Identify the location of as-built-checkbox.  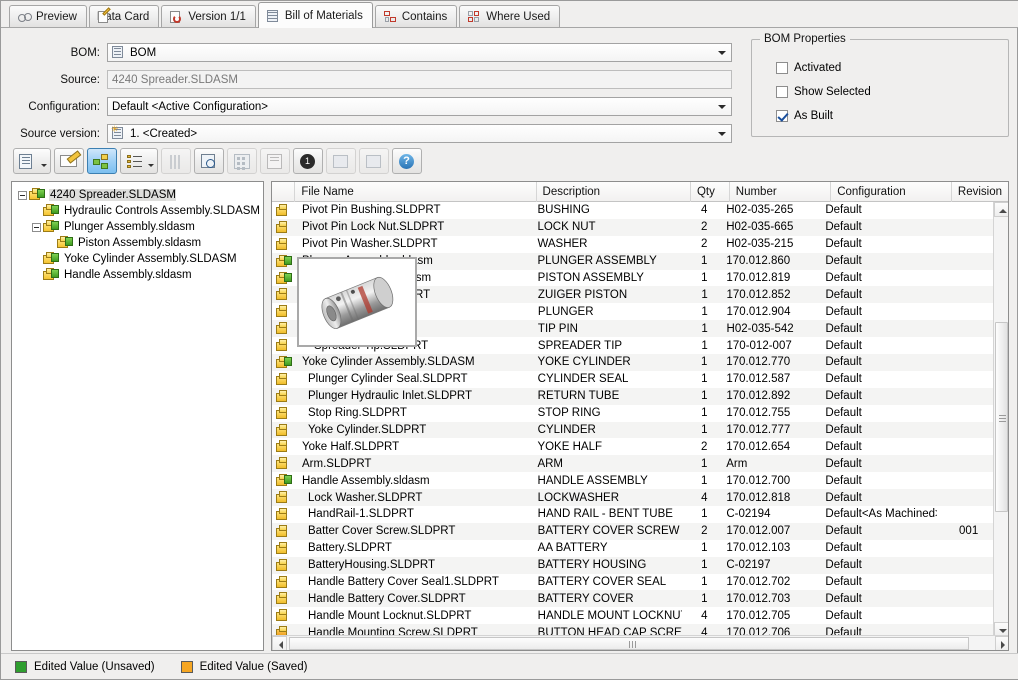
(782, 116).